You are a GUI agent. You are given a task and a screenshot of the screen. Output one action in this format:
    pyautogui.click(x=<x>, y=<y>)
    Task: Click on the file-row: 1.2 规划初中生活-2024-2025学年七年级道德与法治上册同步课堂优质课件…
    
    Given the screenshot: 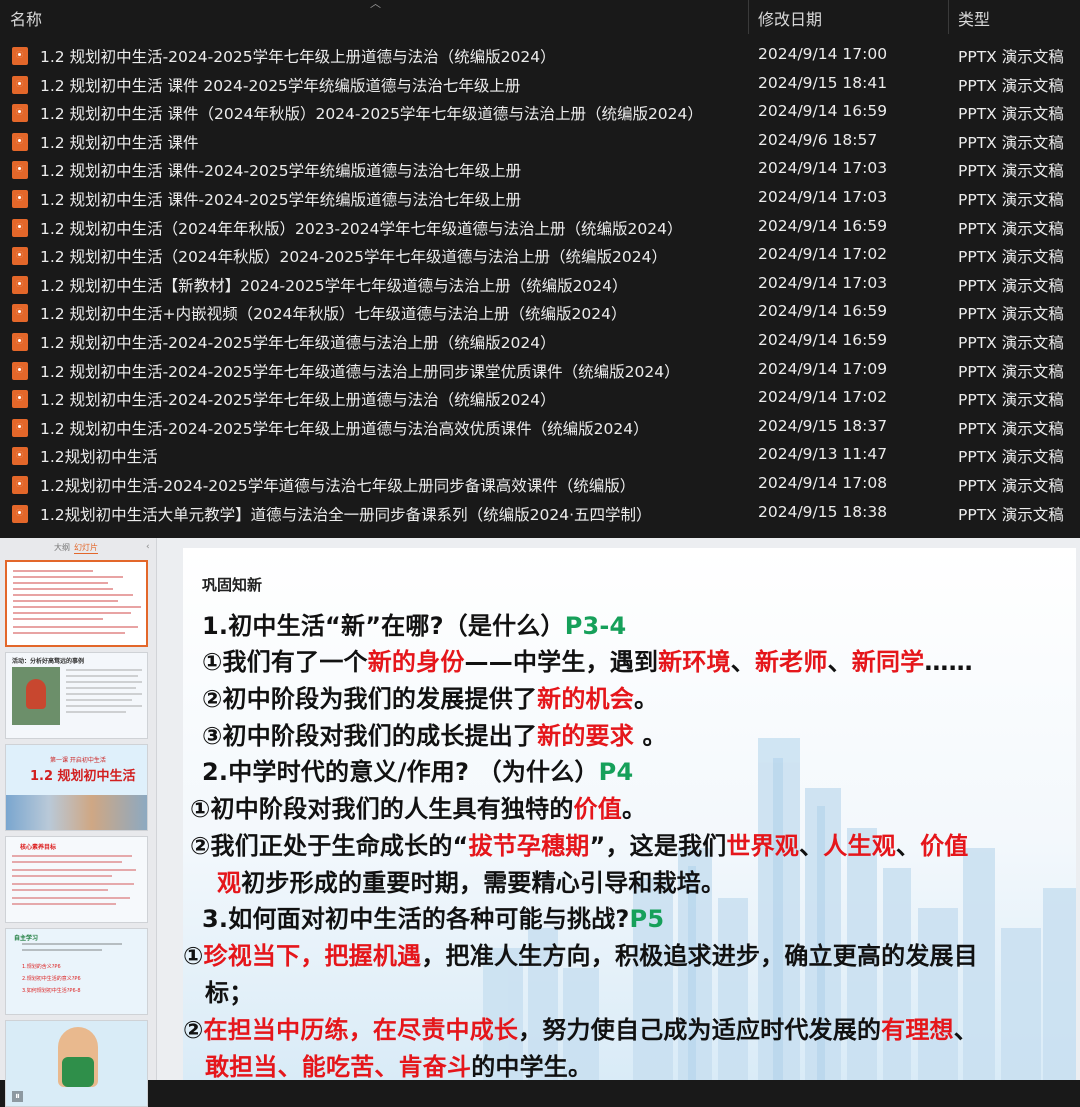 What is the action you would take?
    pyautogui.click(x=540, y=370)
    